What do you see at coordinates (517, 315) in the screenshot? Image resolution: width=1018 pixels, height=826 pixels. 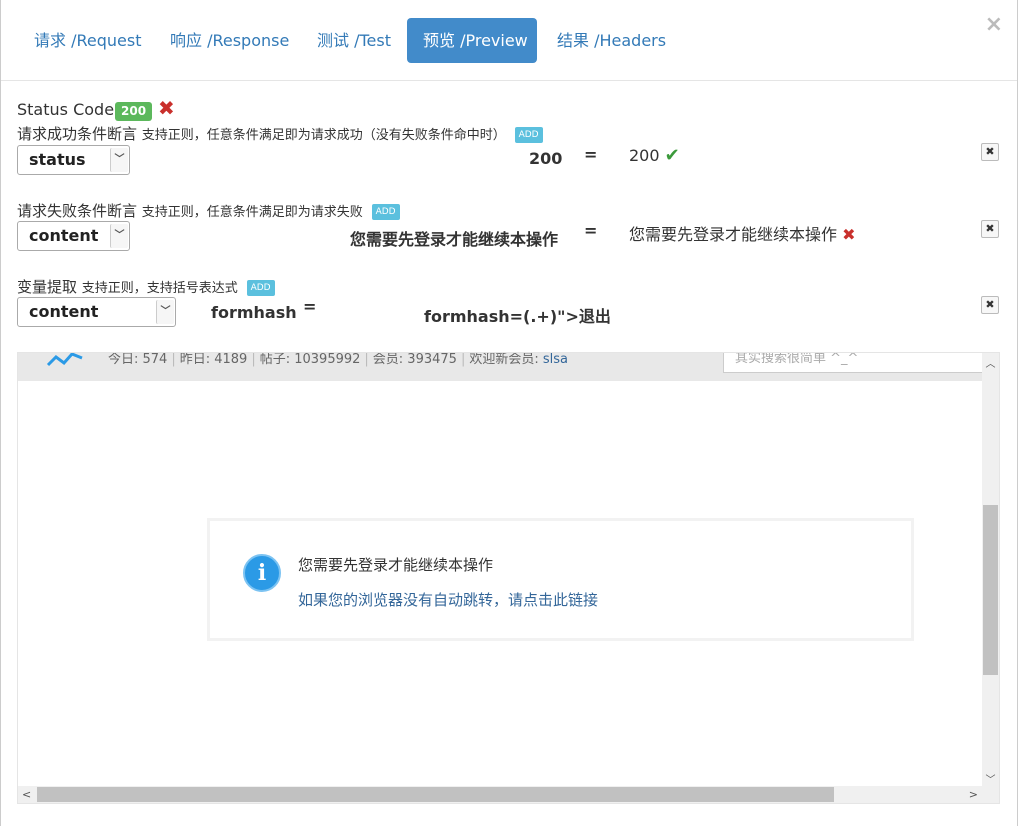 I see `extract-pattern: formhash=(.+)">退出` at bounding box center [517, 315].